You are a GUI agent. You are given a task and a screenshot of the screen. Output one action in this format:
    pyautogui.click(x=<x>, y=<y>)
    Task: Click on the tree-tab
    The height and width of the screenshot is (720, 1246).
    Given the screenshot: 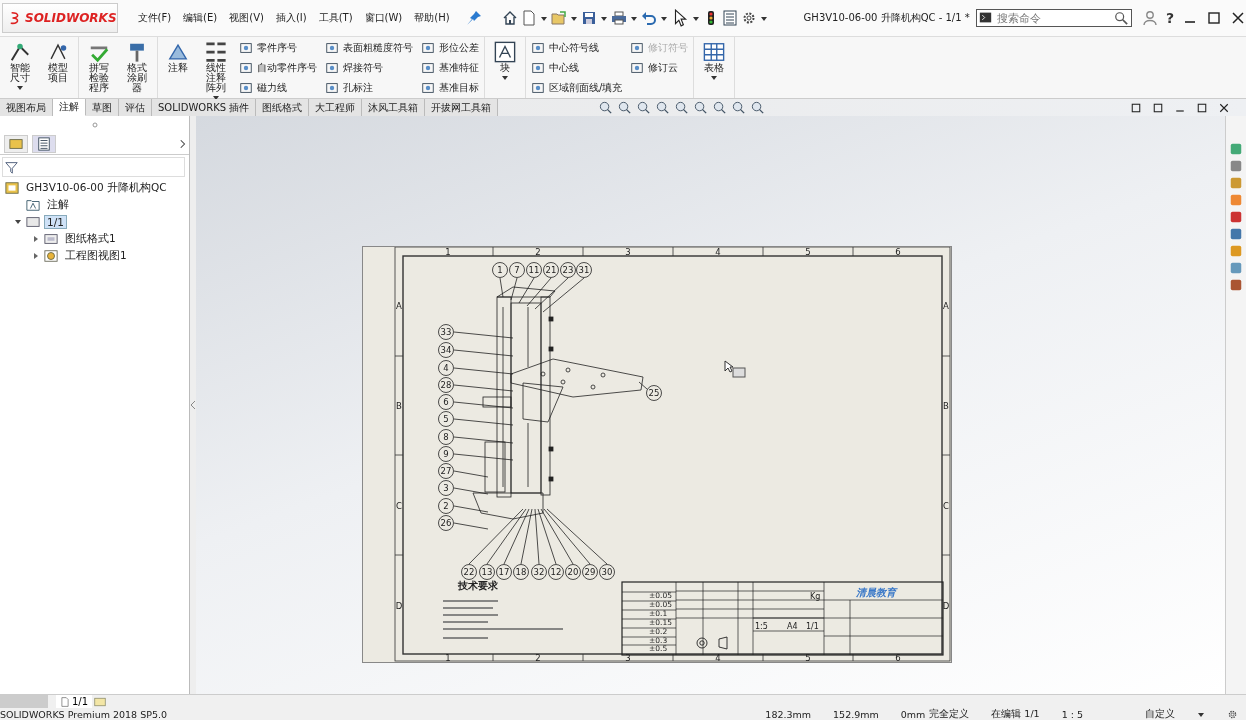 What is the action you would take?
    pyautogui.click(x=16, y=144)
    